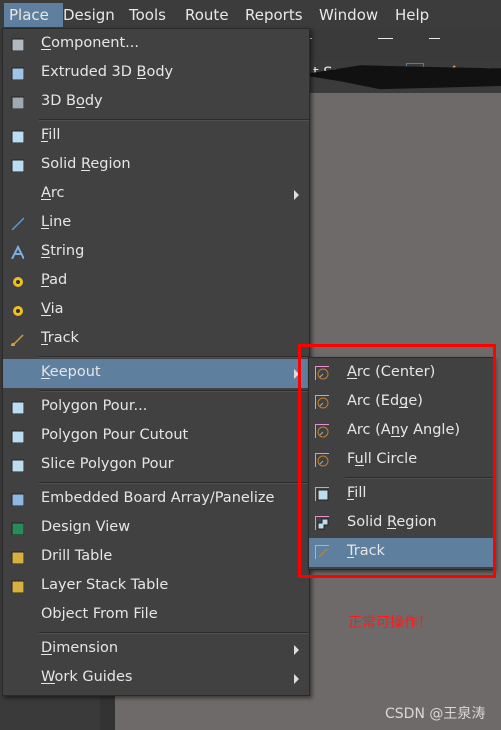 This screenshot has width=501, height=730. Describe the element at coordinates (397, 461) in the screenshot. I see `annotation-highlight-box` at that location.